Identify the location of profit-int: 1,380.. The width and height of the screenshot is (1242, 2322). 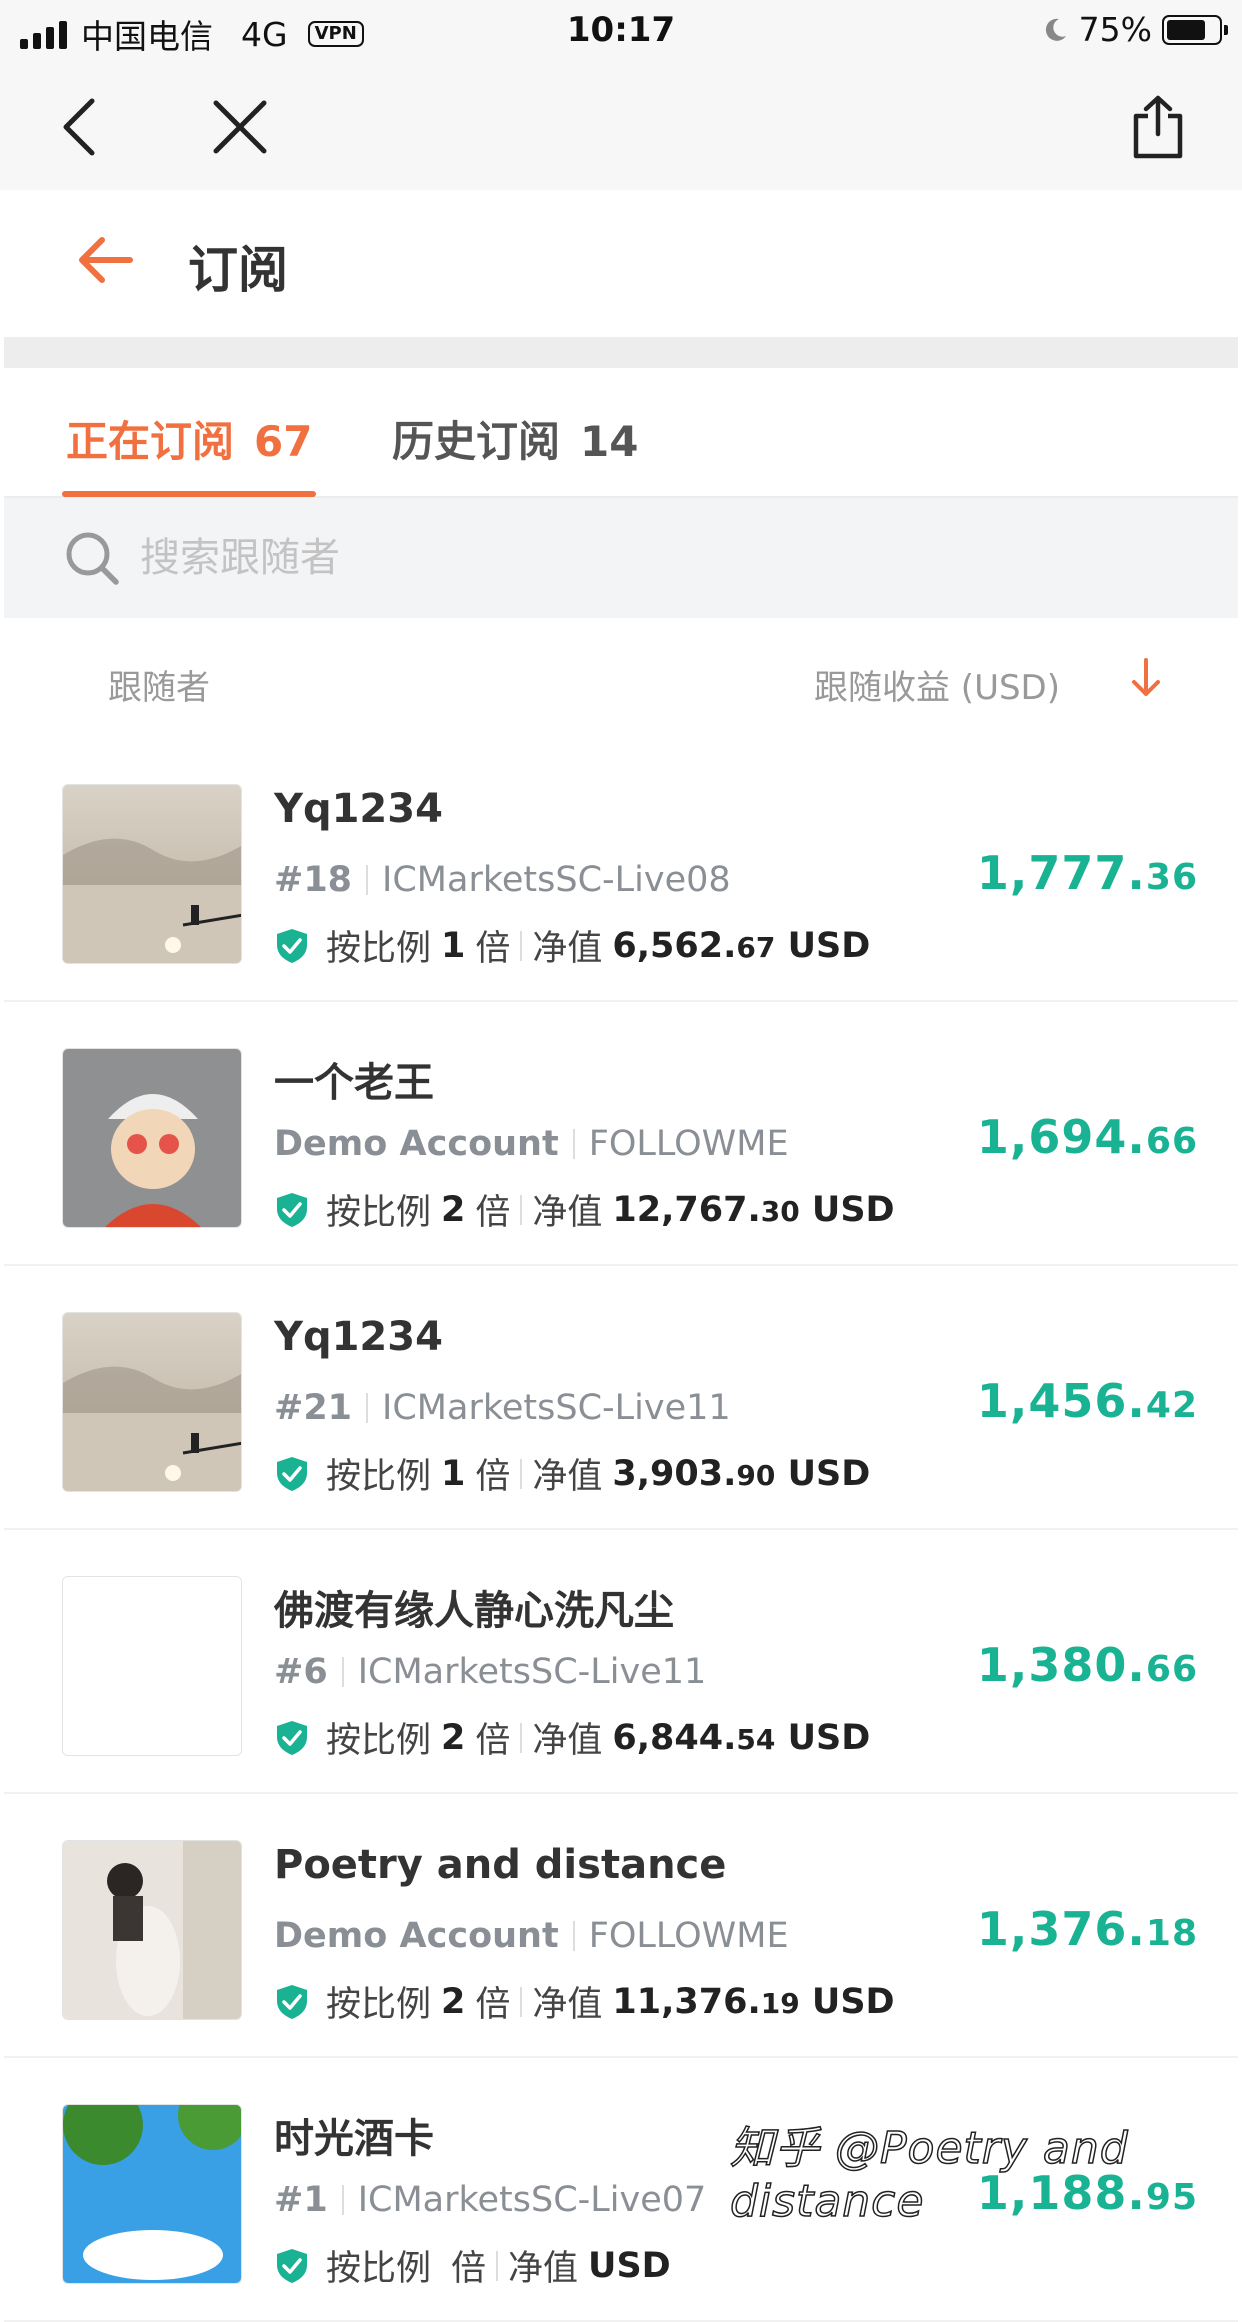
(1061, 1665).